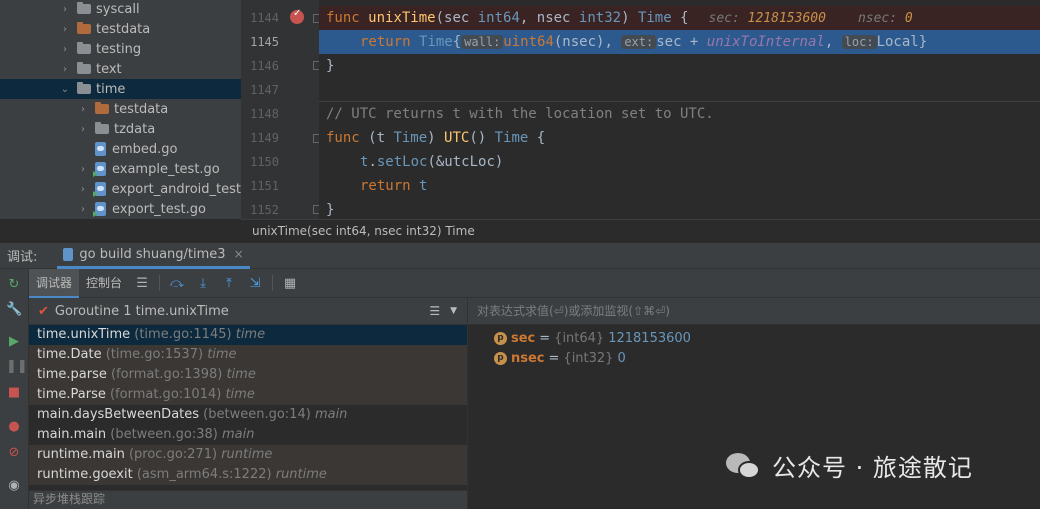  Describe the element at coordinates (679, 208) in the screenshot. I see `code-line-1152: }` at that location.